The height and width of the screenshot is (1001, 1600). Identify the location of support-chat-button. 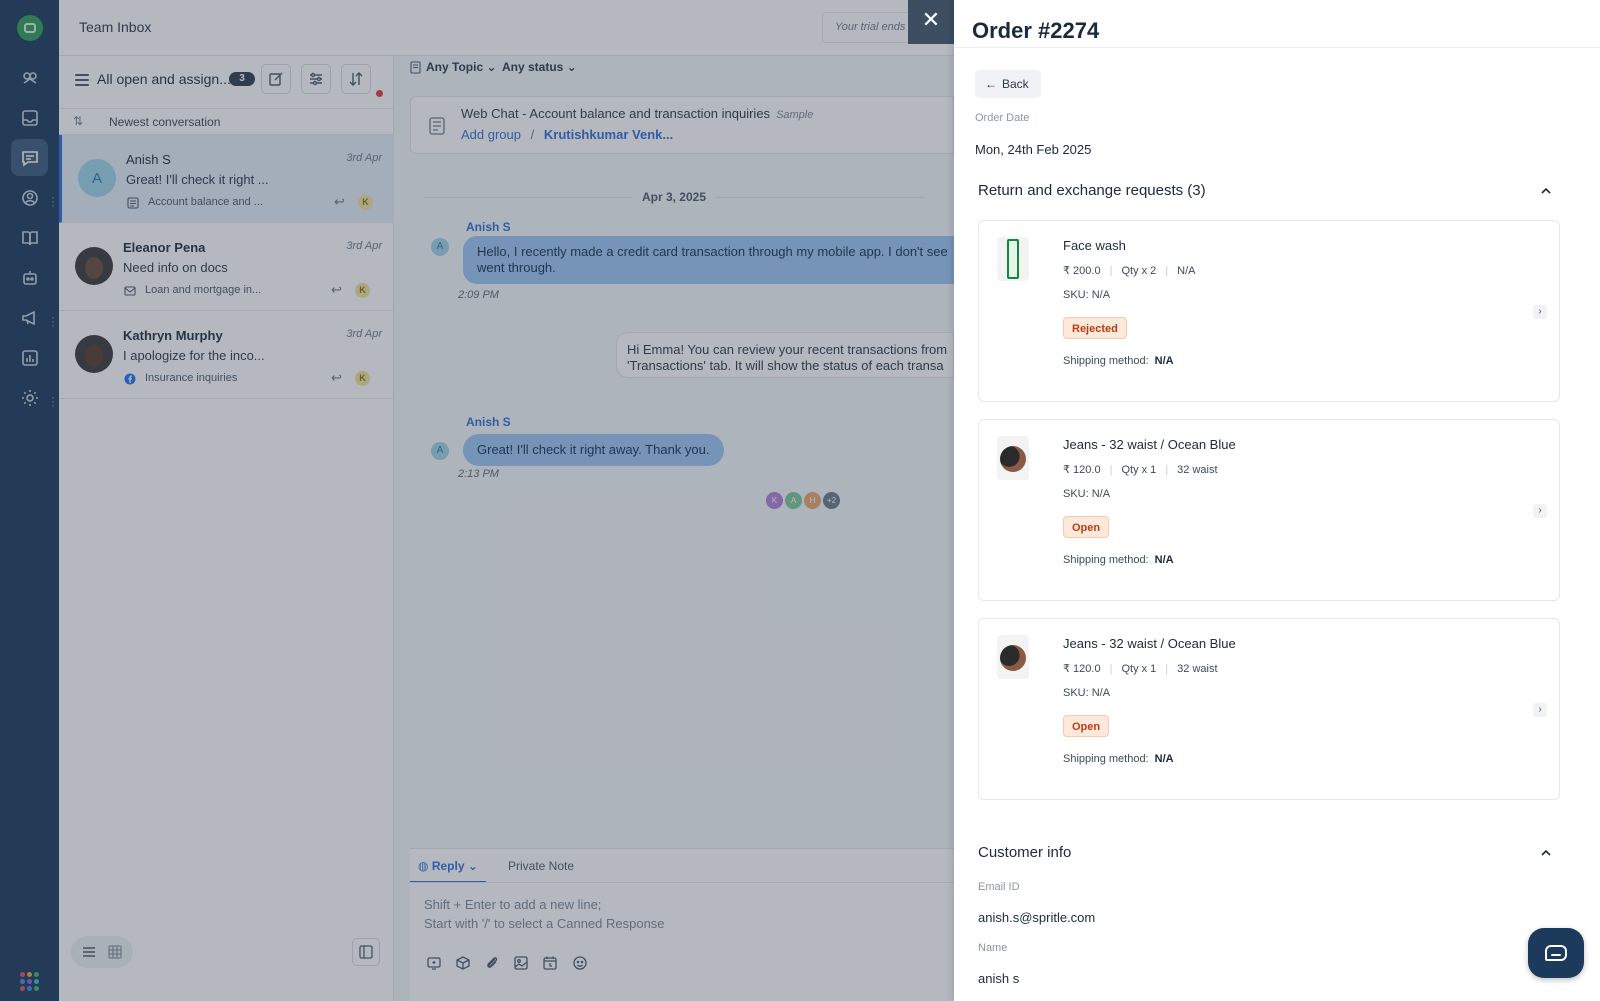
(1556, 953).